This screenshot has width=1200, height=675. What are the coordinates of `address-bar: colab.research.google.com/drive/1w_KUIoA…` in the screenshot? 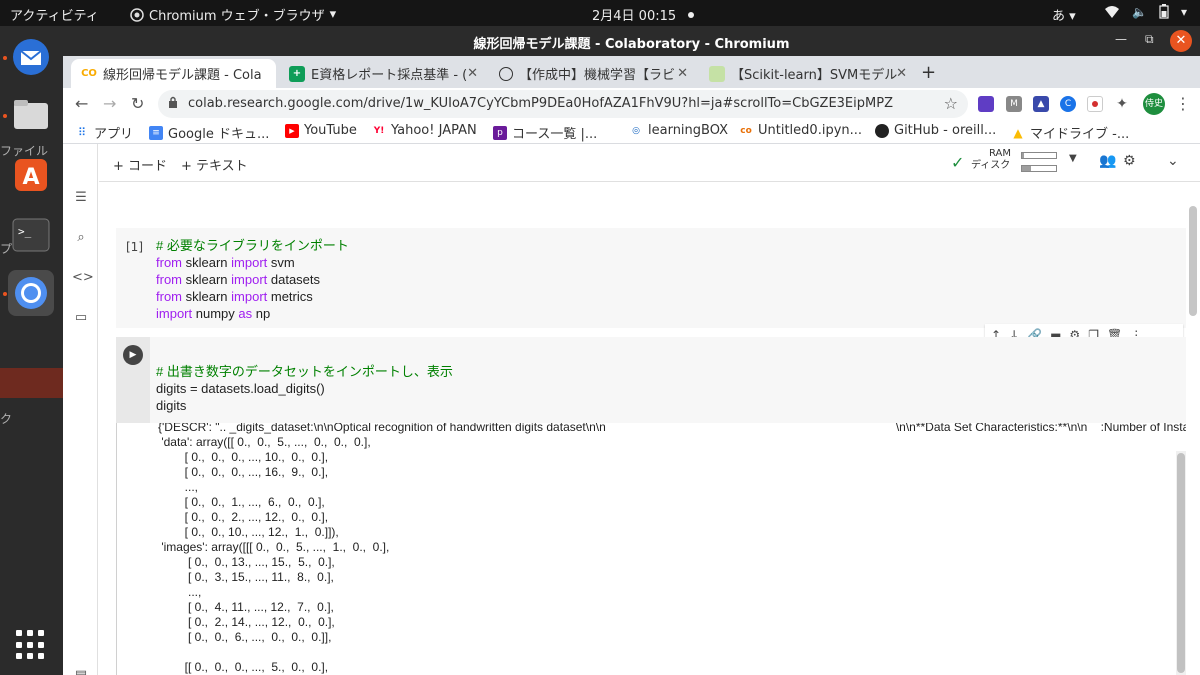 It's located at (563, 104).